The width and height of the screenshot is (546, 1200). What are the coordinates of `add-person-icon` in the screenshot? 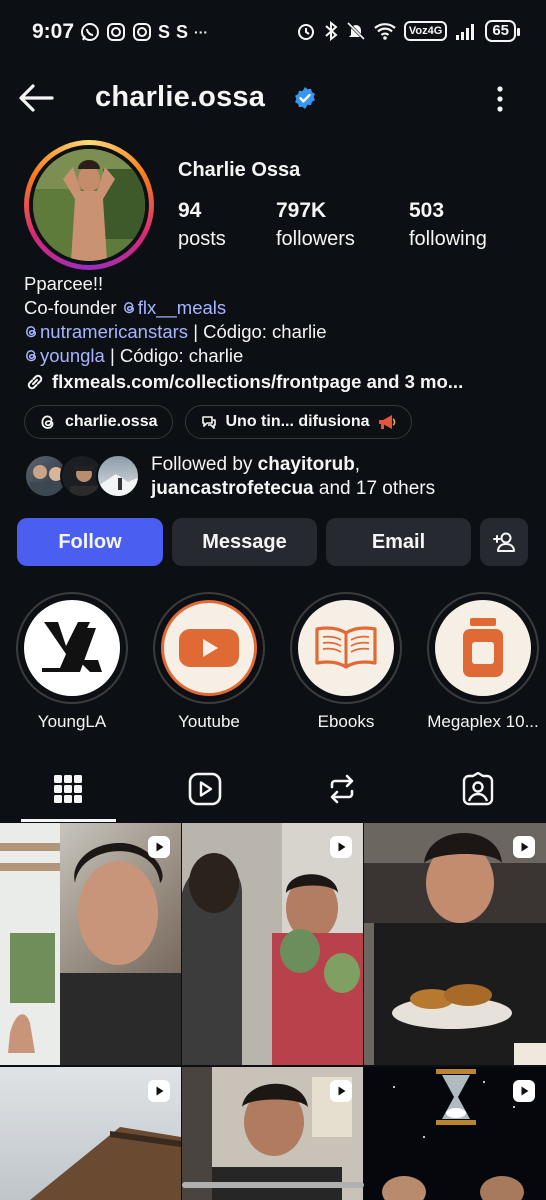 It's located at (504, 542).